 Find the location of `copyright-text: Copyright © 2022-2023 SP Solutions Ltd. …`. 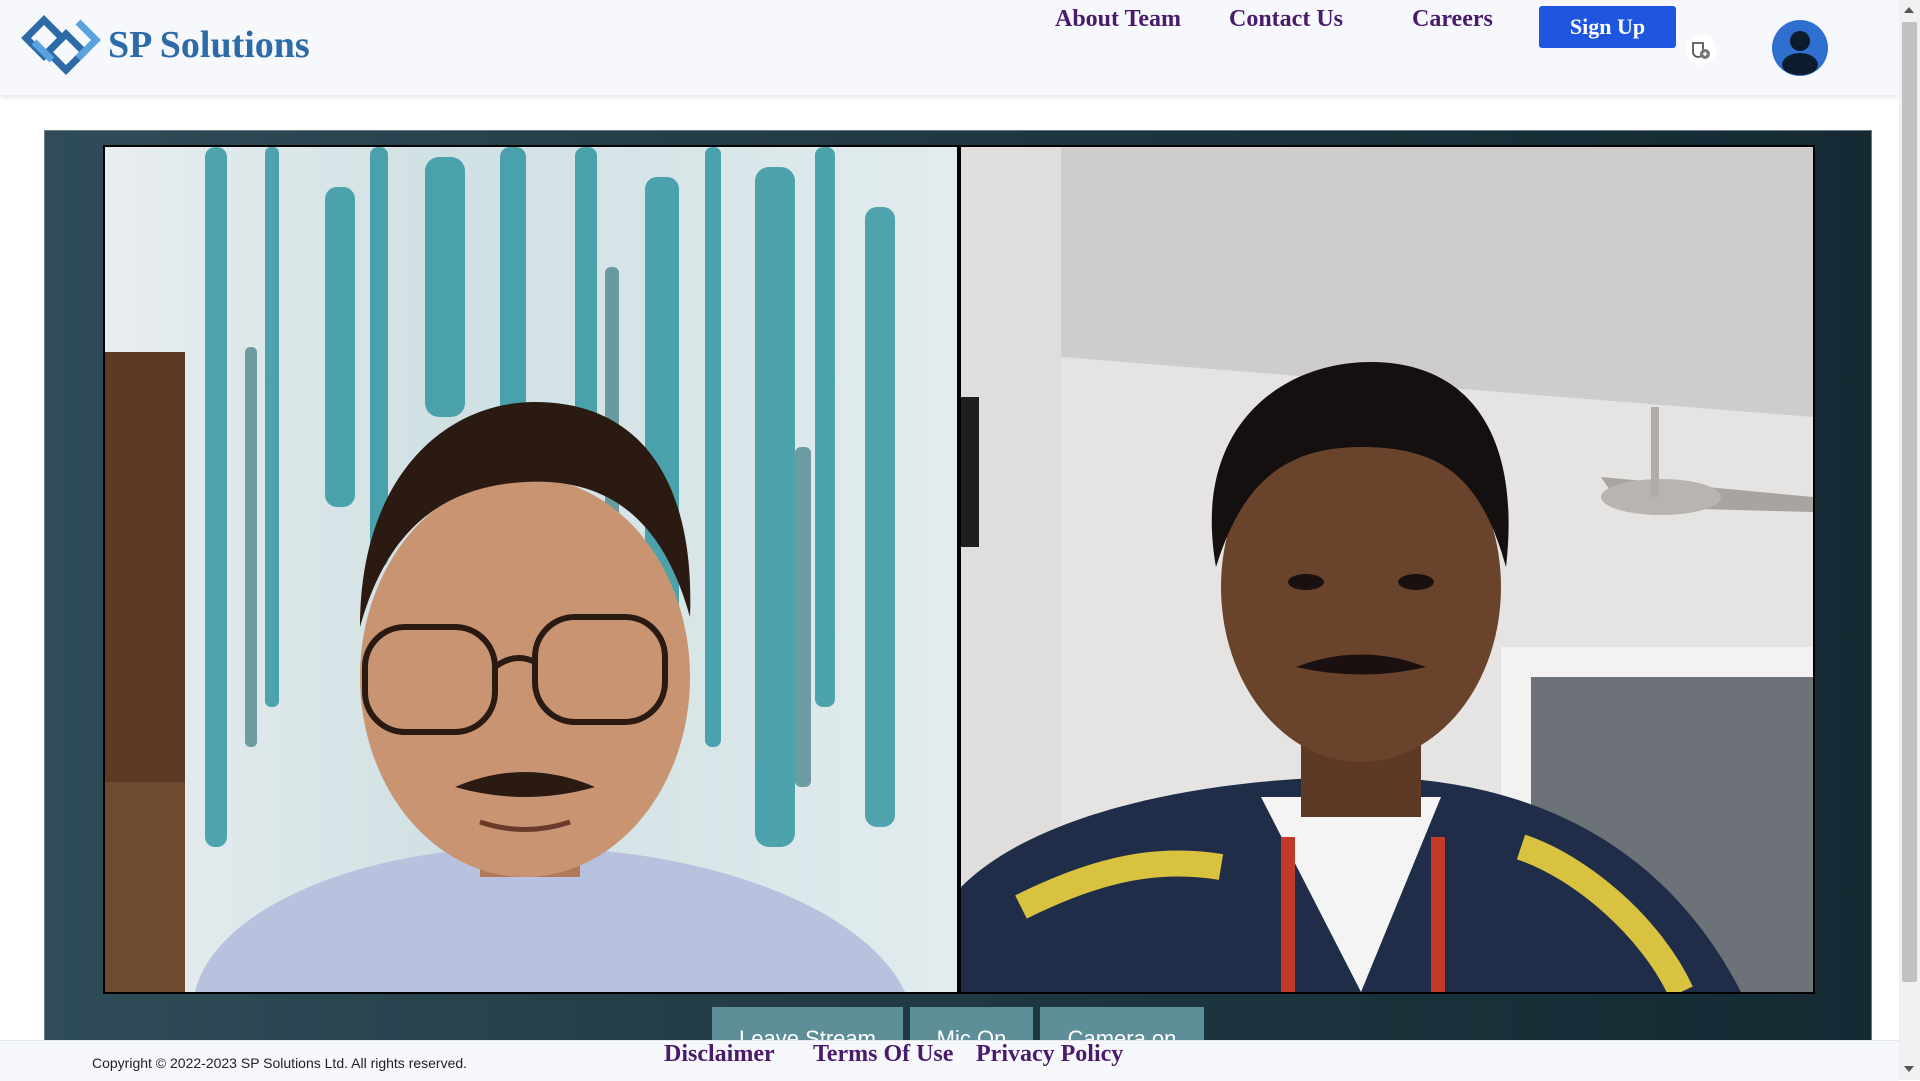

copyright-text: Copyright © 2022-2023 SP Solutions Ltd. … is located at coordinates (280, 1063).